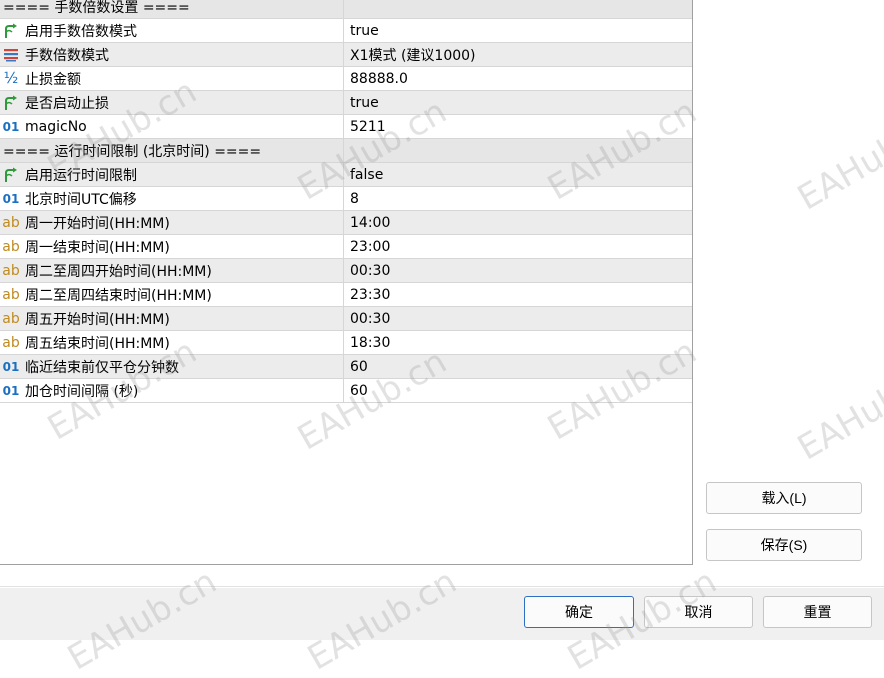 Image resolution: width=884 pixels, height=678 pixels. I want to click on property-name: 周五结束时间(HH:MM), so click(97, 343).